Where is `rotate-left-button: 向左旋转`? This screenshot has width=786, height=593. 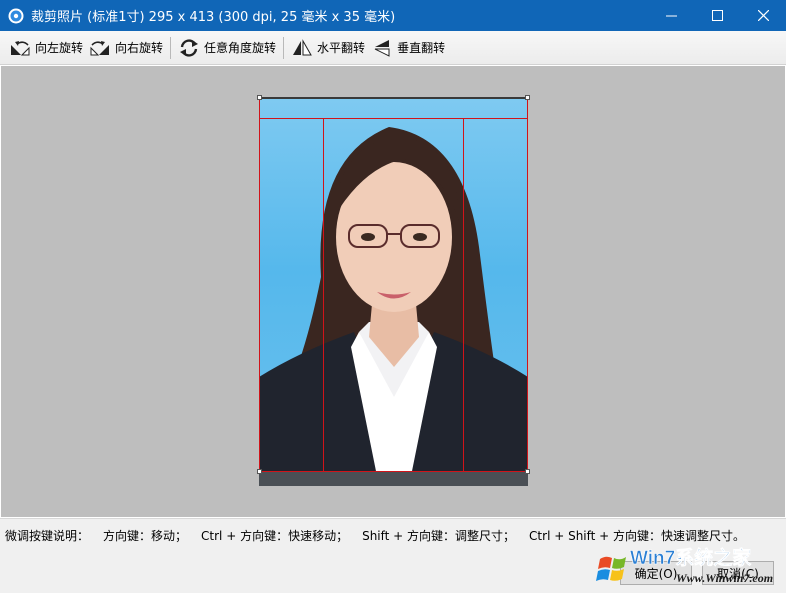
rotate-left-button: 向左旋转 is located at coordinates (46, 48).